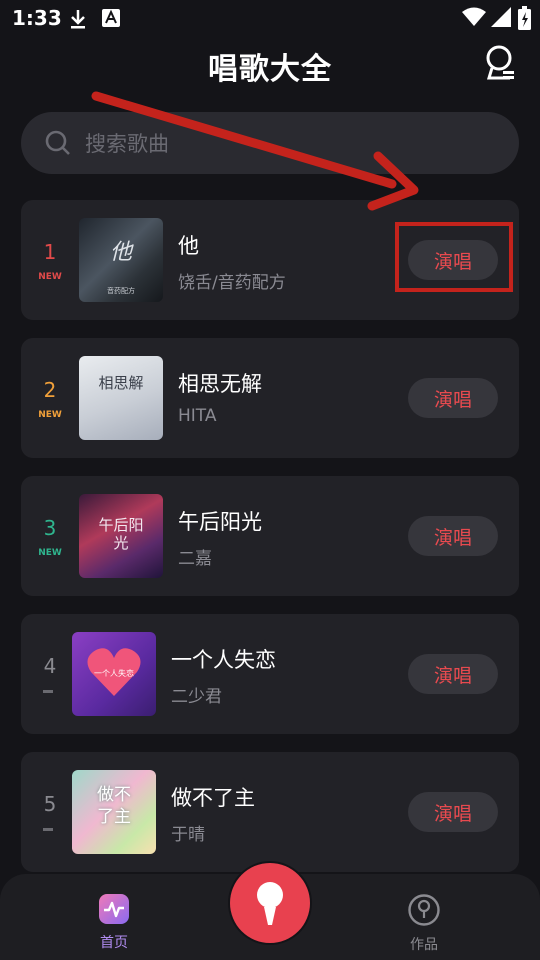 The width and height of the screenshot is (540, 960). What do you see at coordinates (114, 909) in the screenshot?
I see `home-icon` at bounding box center [114, 909].